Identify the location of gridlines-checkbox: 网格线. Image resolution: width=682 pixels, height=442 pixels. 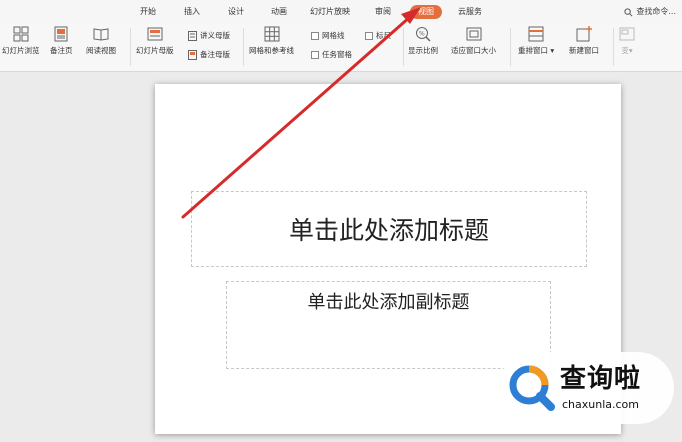
(328, 35).